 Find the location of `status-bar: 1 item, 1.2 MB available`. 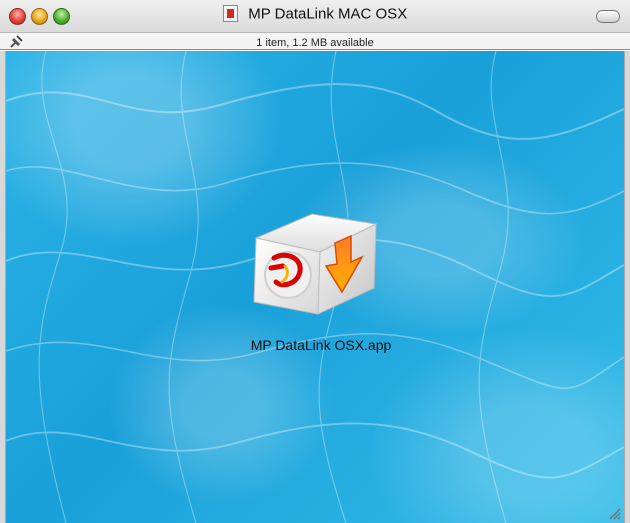

status-bar: 1 item, 1.2 MB available is located at coordinates (315, 41).